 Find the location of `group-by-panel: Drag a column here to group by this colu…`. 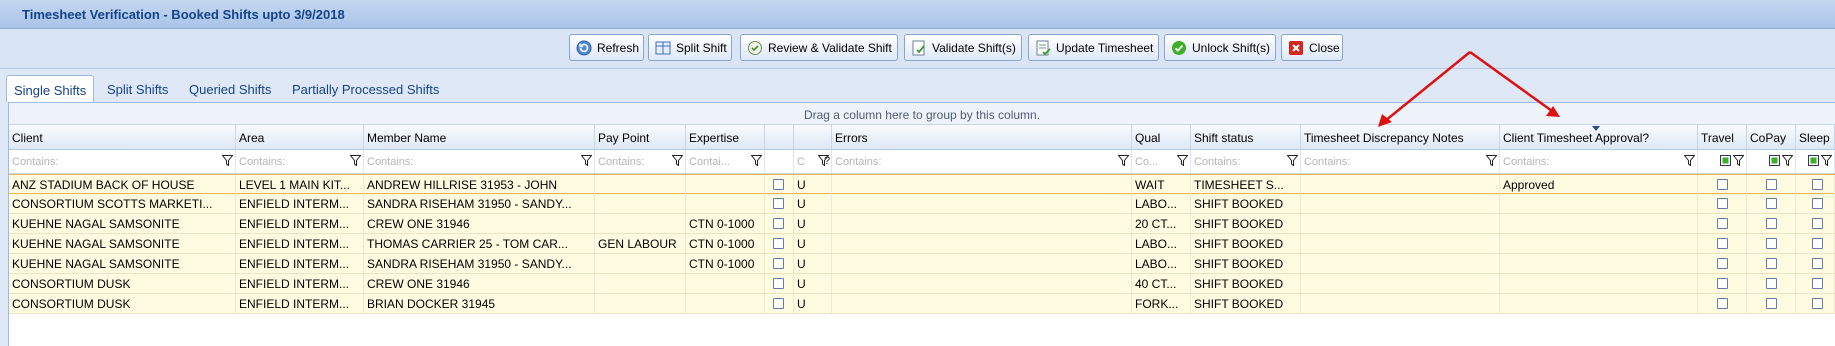

group-by-panel: Drag a column here to group by this colu… is located at coordinates (922, 114).